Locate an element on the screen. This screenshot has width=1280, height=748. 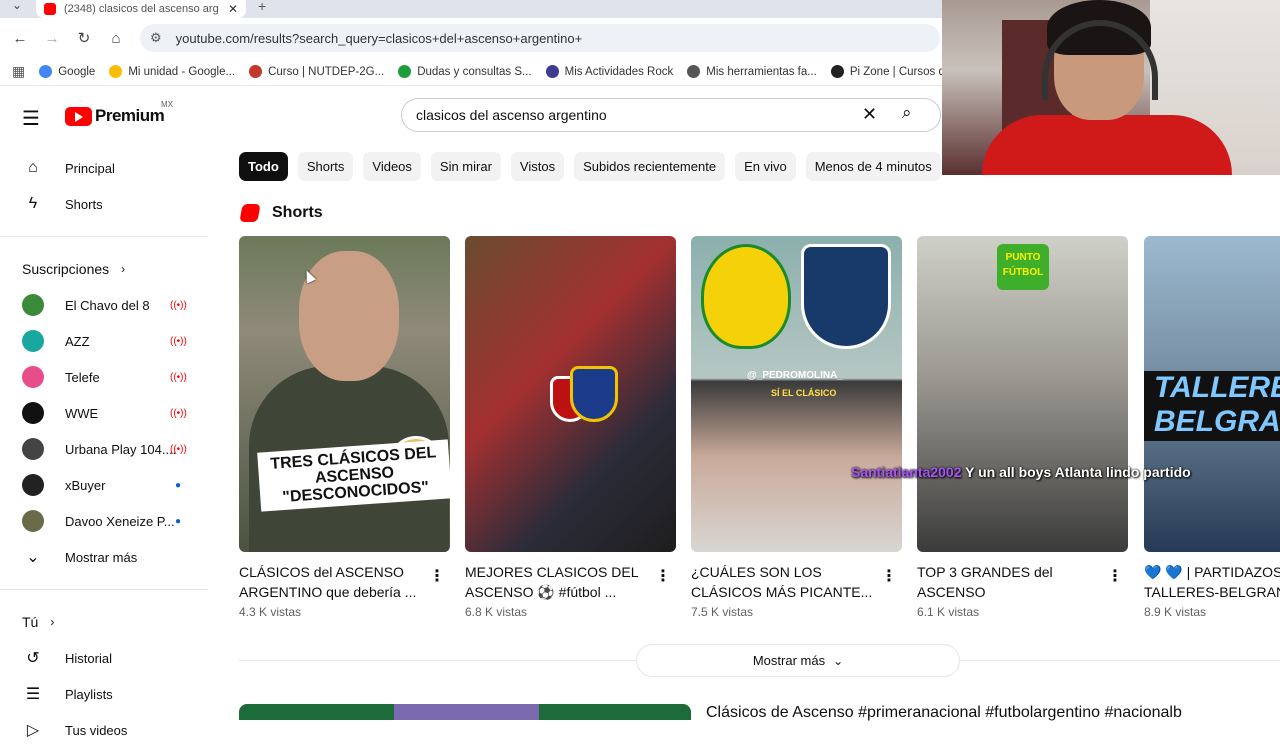
google-icon is located at coordinates (46, 71).